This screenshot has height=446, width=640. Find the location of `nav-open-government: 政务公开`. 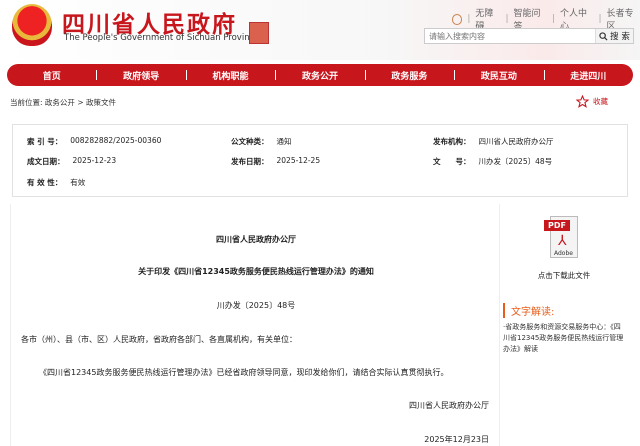

nav-open-government: 政务公开 is located at coordinates (319, 75).